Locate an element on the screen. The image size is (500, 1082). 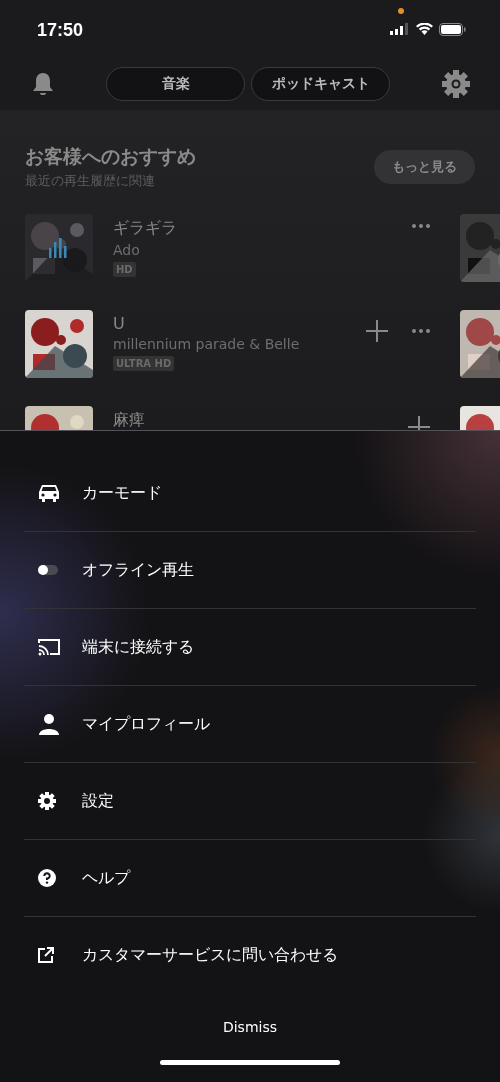
help-icon is located at coordinates (47, 878).